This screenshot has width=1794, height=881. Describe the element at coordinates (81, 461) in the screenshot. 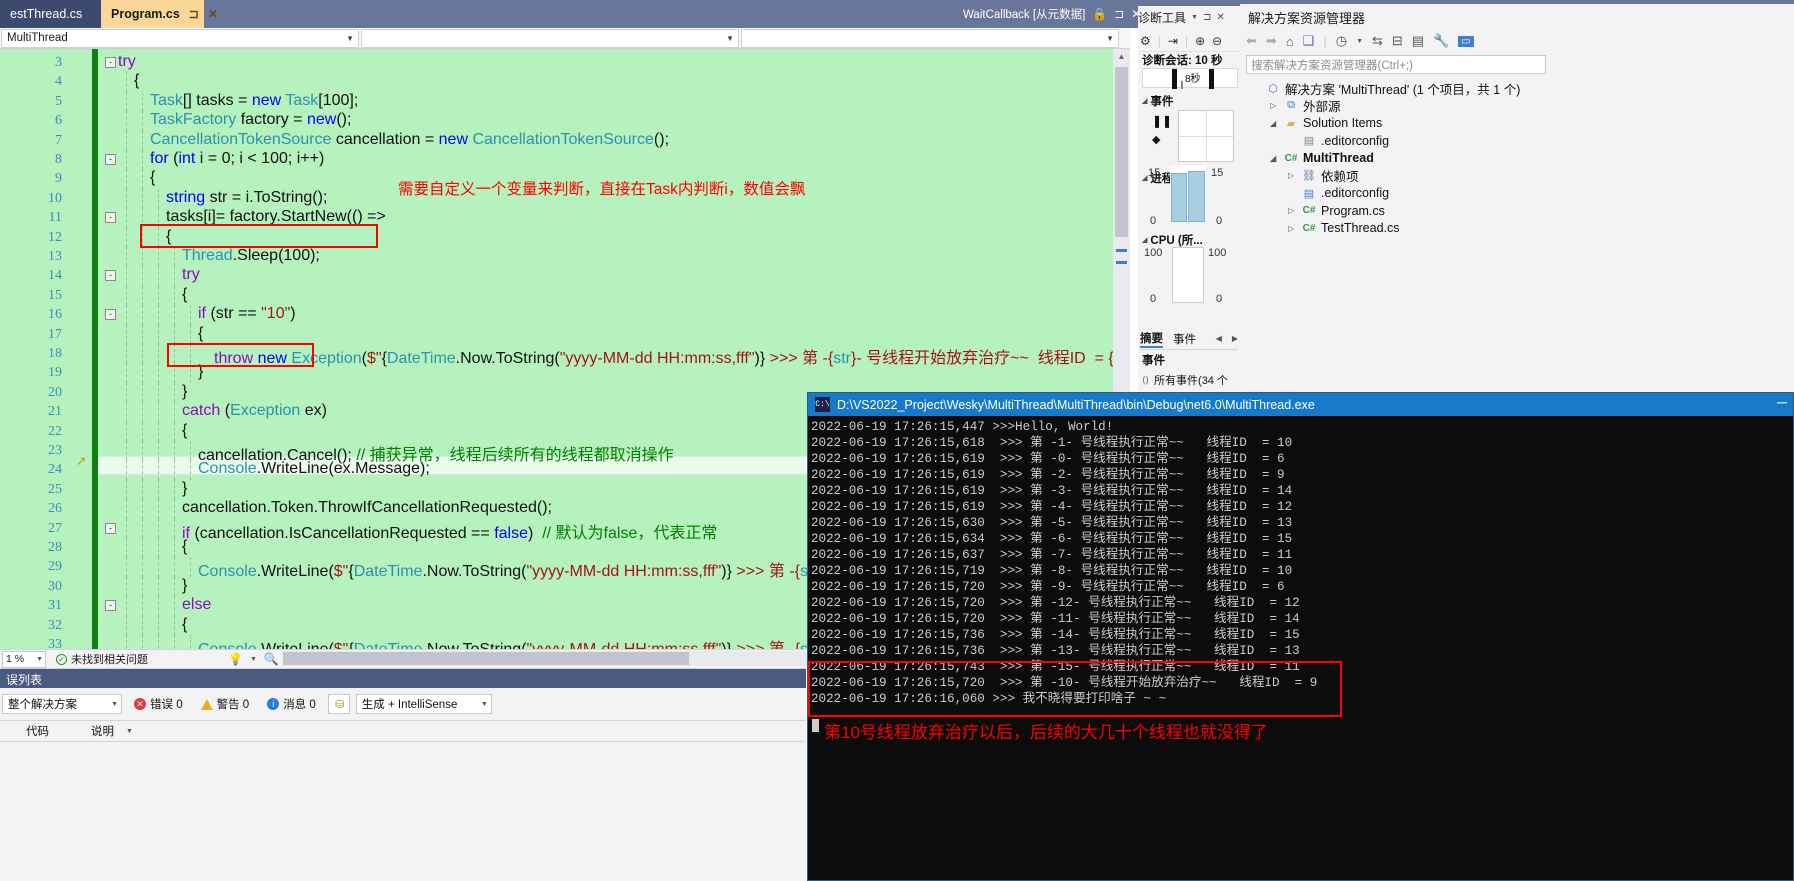

I see `bookmark-icon: ➚` at that location.